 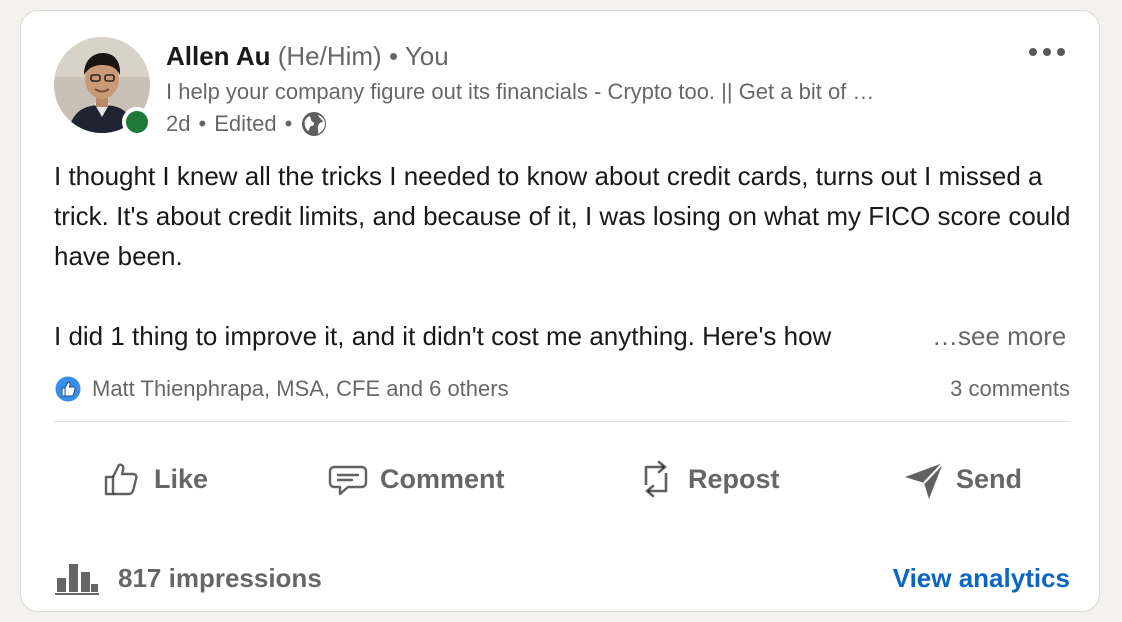 I want to click on author-name-line: Allen Au (He/Him) • You, so click(x=307, y=56).